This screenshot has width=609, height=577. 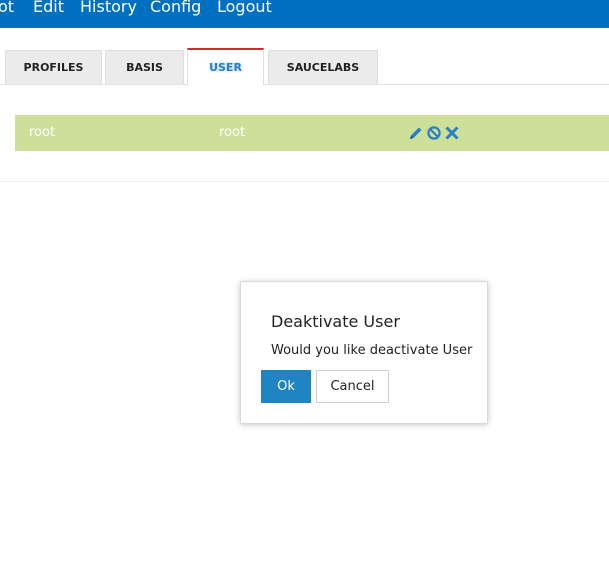 I want to click on ok-button: Ok, so click(x=286, y=386).